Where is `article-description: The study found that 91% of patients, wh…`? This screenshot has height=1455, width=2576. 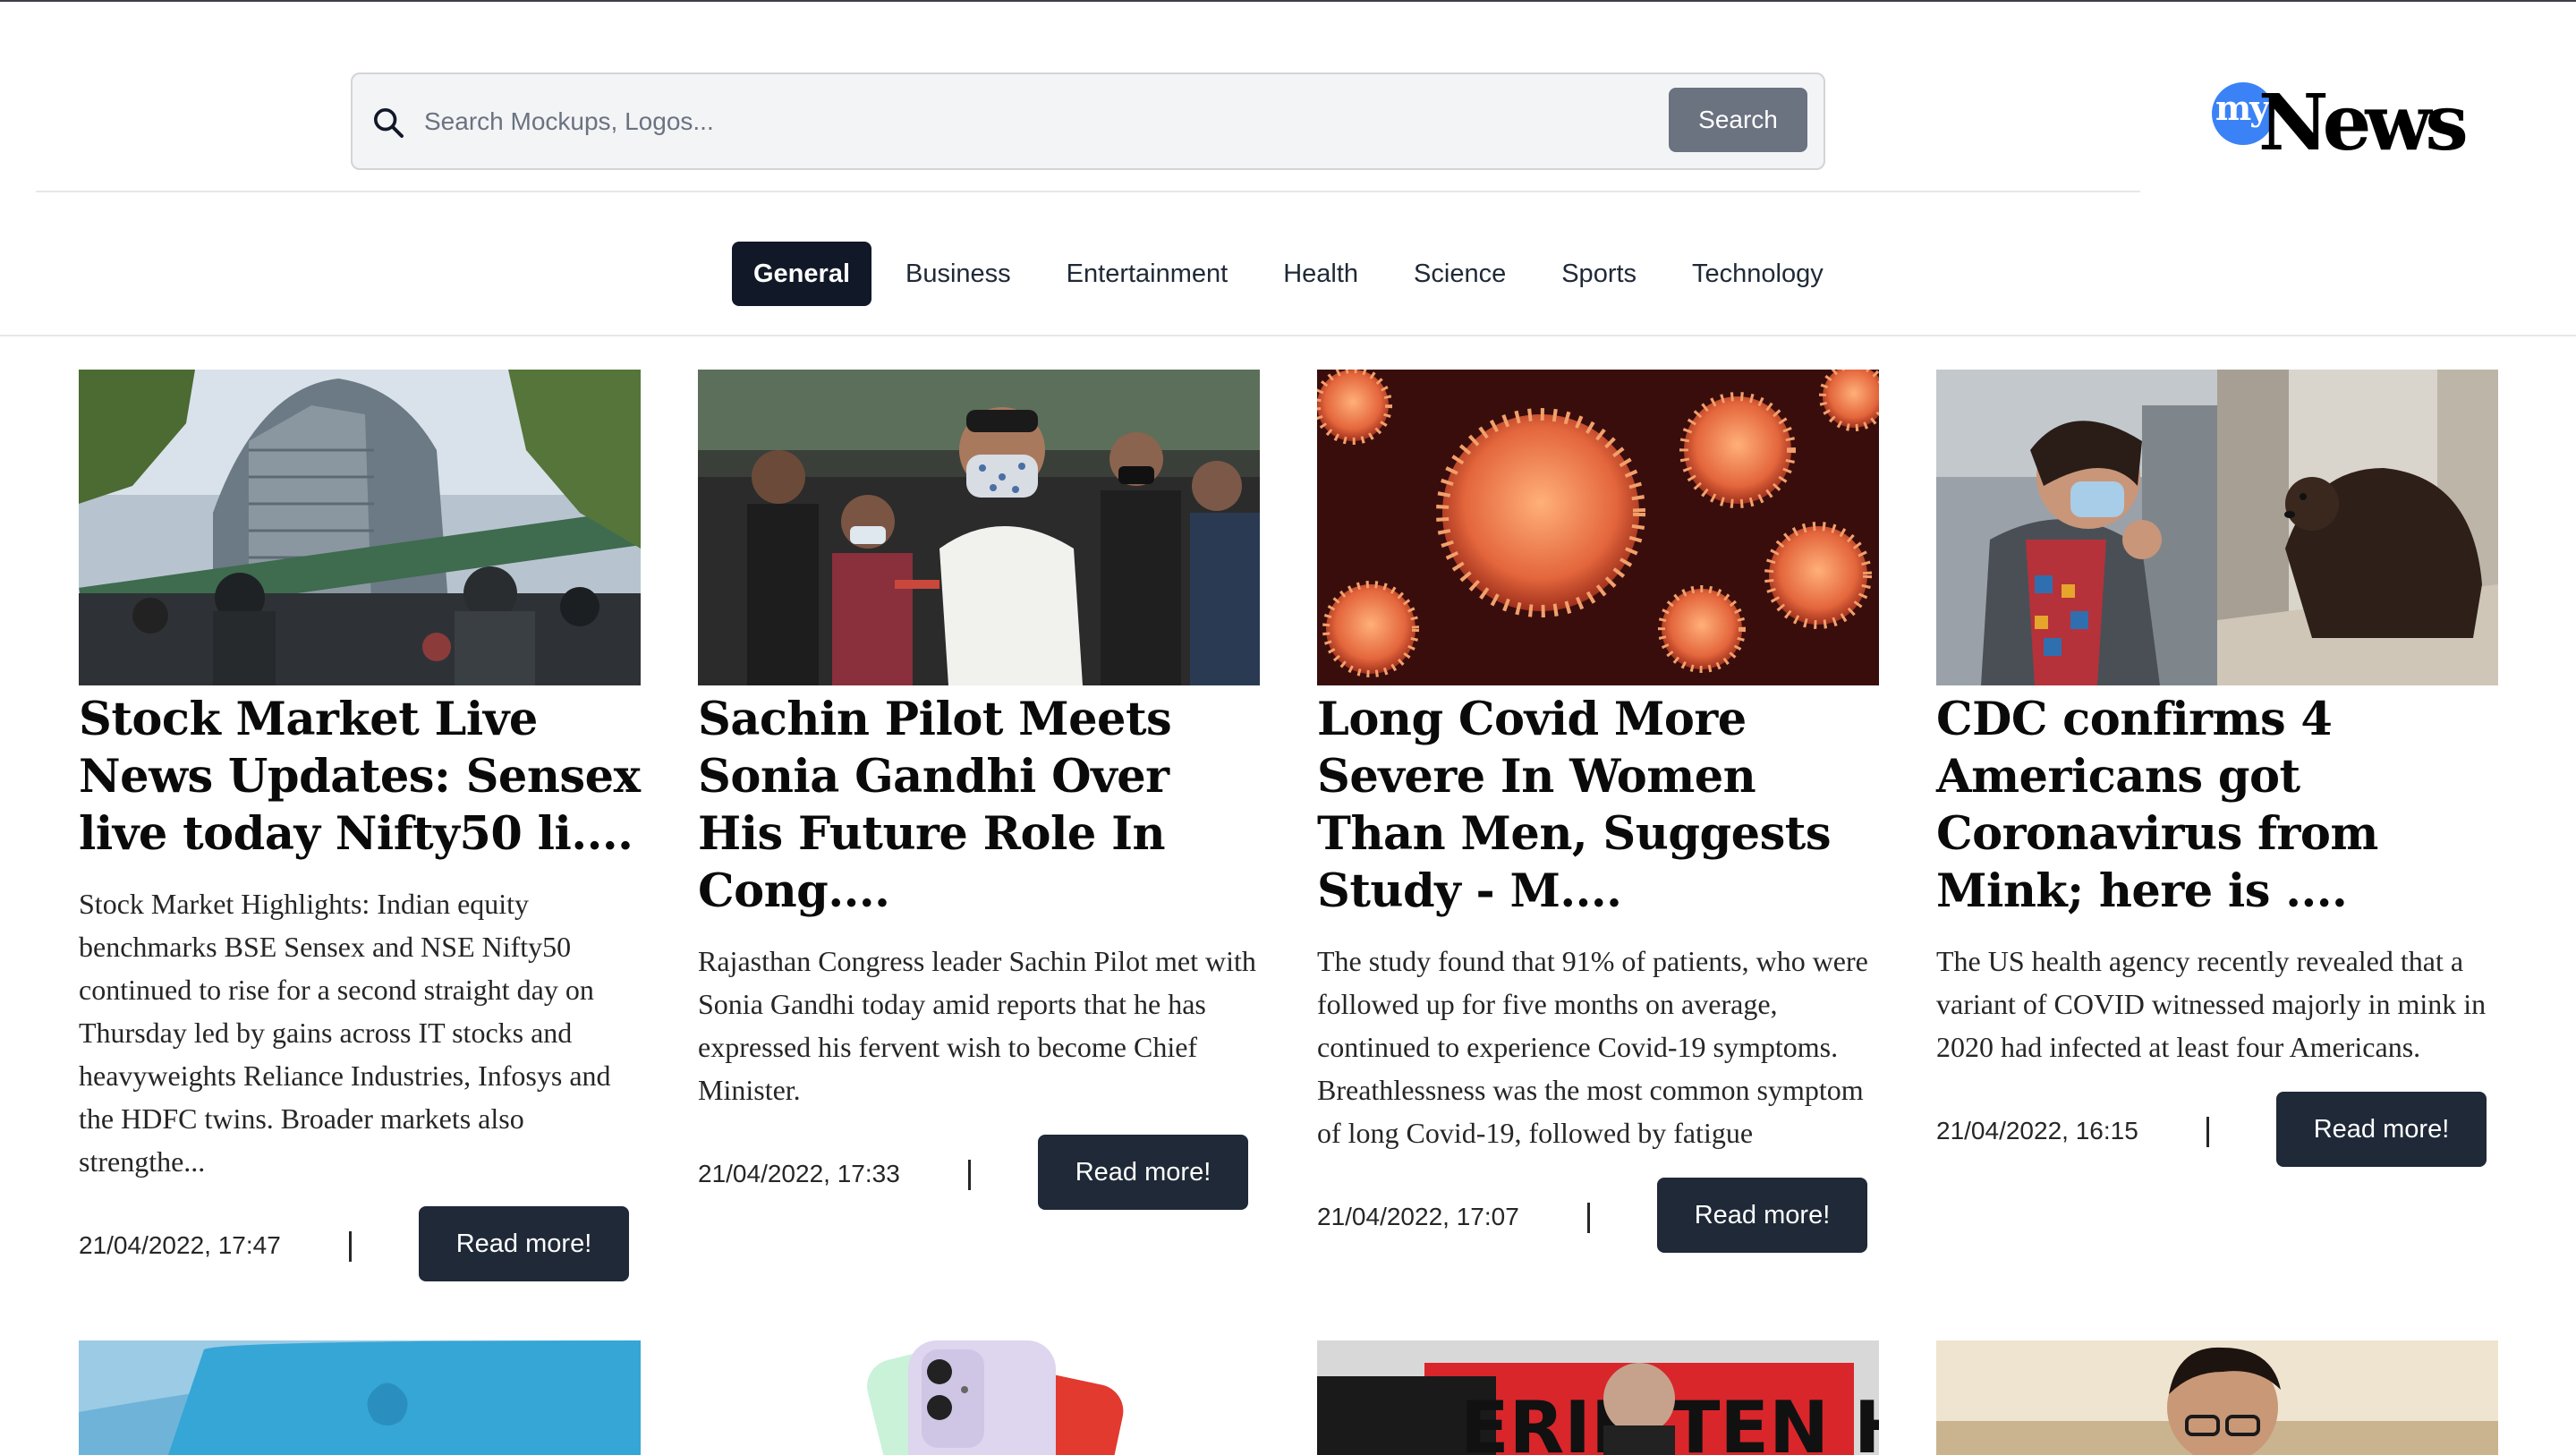
article-description: The study found that 91% of patients, wh… is located at coordinates (1592, 1047).